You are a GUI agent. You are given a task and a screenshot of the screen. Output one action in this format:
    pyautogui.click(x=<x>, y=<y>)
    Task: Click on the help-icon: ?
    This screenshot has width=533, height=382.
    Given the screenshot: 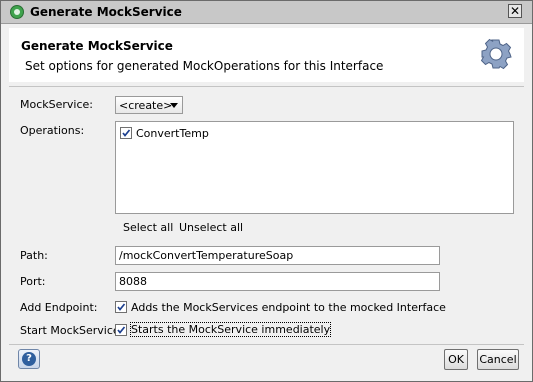 What is the action you would take?
    pyautogui.click(x=29, y=359)
    